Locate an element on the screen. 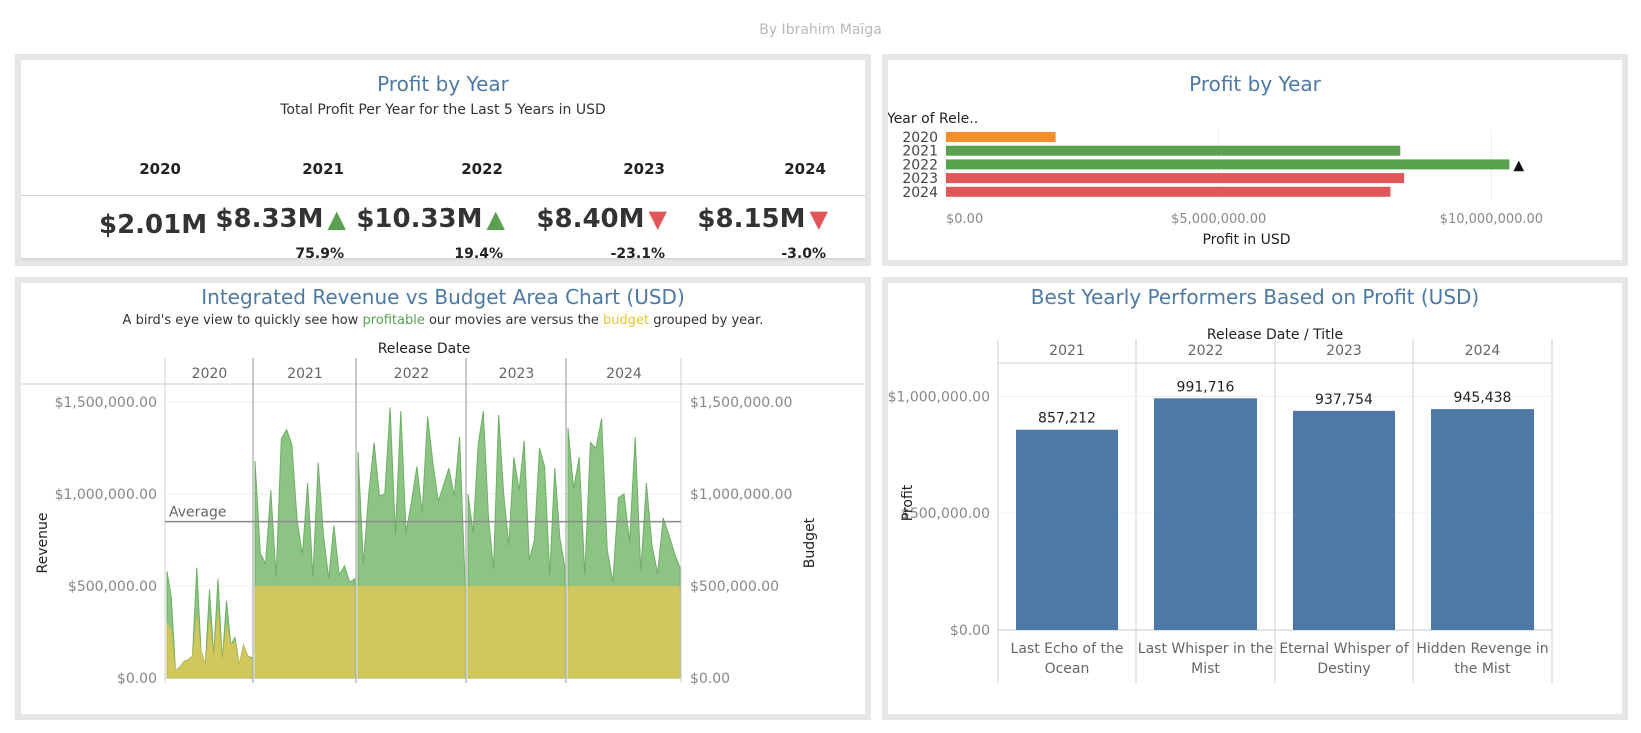 This screenshot has height=733, width=1641. budget-area-2021 is located at coordinates (305, 632).